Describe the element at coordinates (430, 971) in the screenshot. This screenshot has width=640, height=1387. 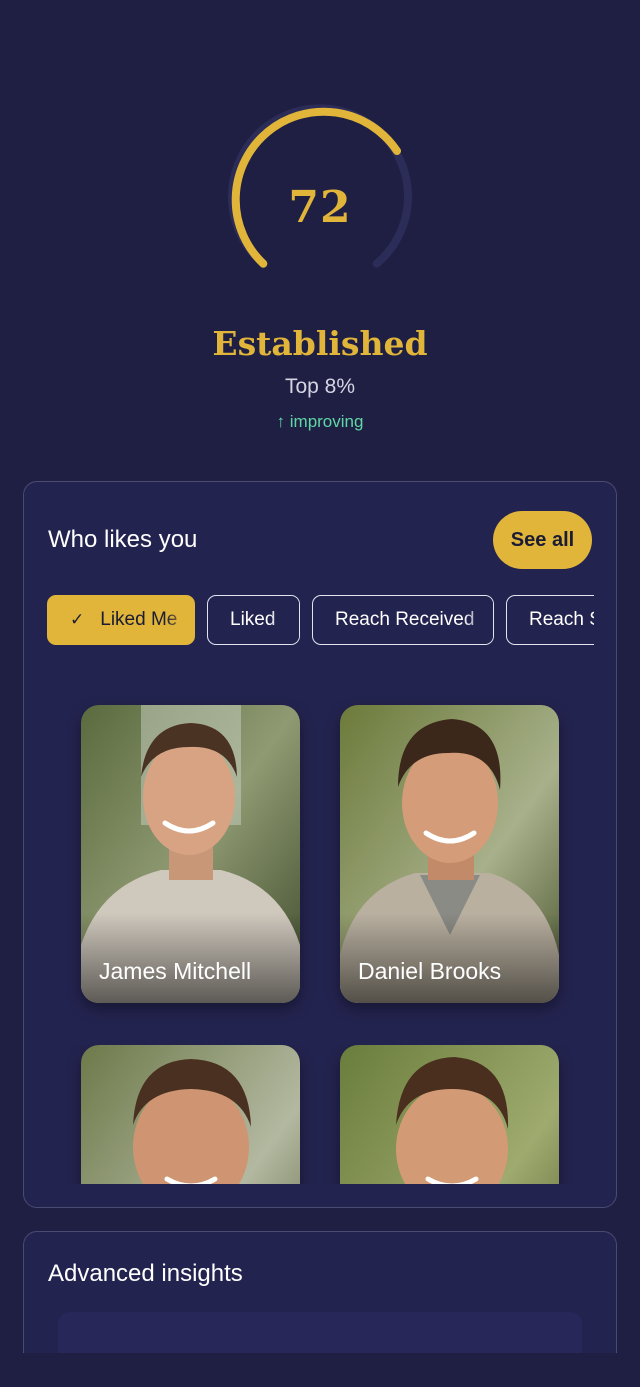
I see `profile-name: Daniel Brooks` at that location.